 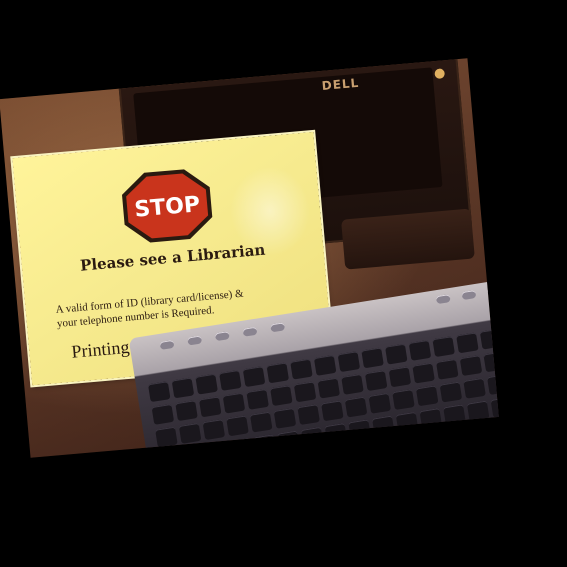 What do you see at coordinates (167, 206) in the screenshot?
I see `stop-sign-icon: STOP` at bounding box center [167, 206].